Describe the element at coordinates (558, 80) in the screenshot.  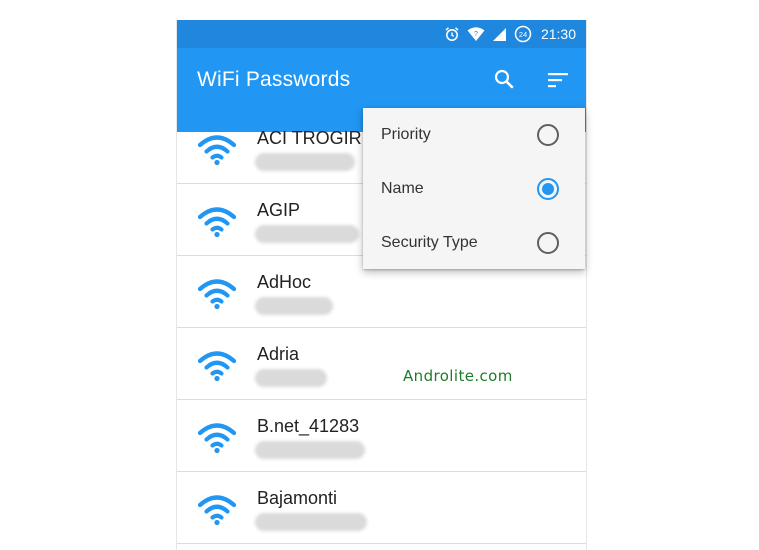
I see `sort-icon` at that location.